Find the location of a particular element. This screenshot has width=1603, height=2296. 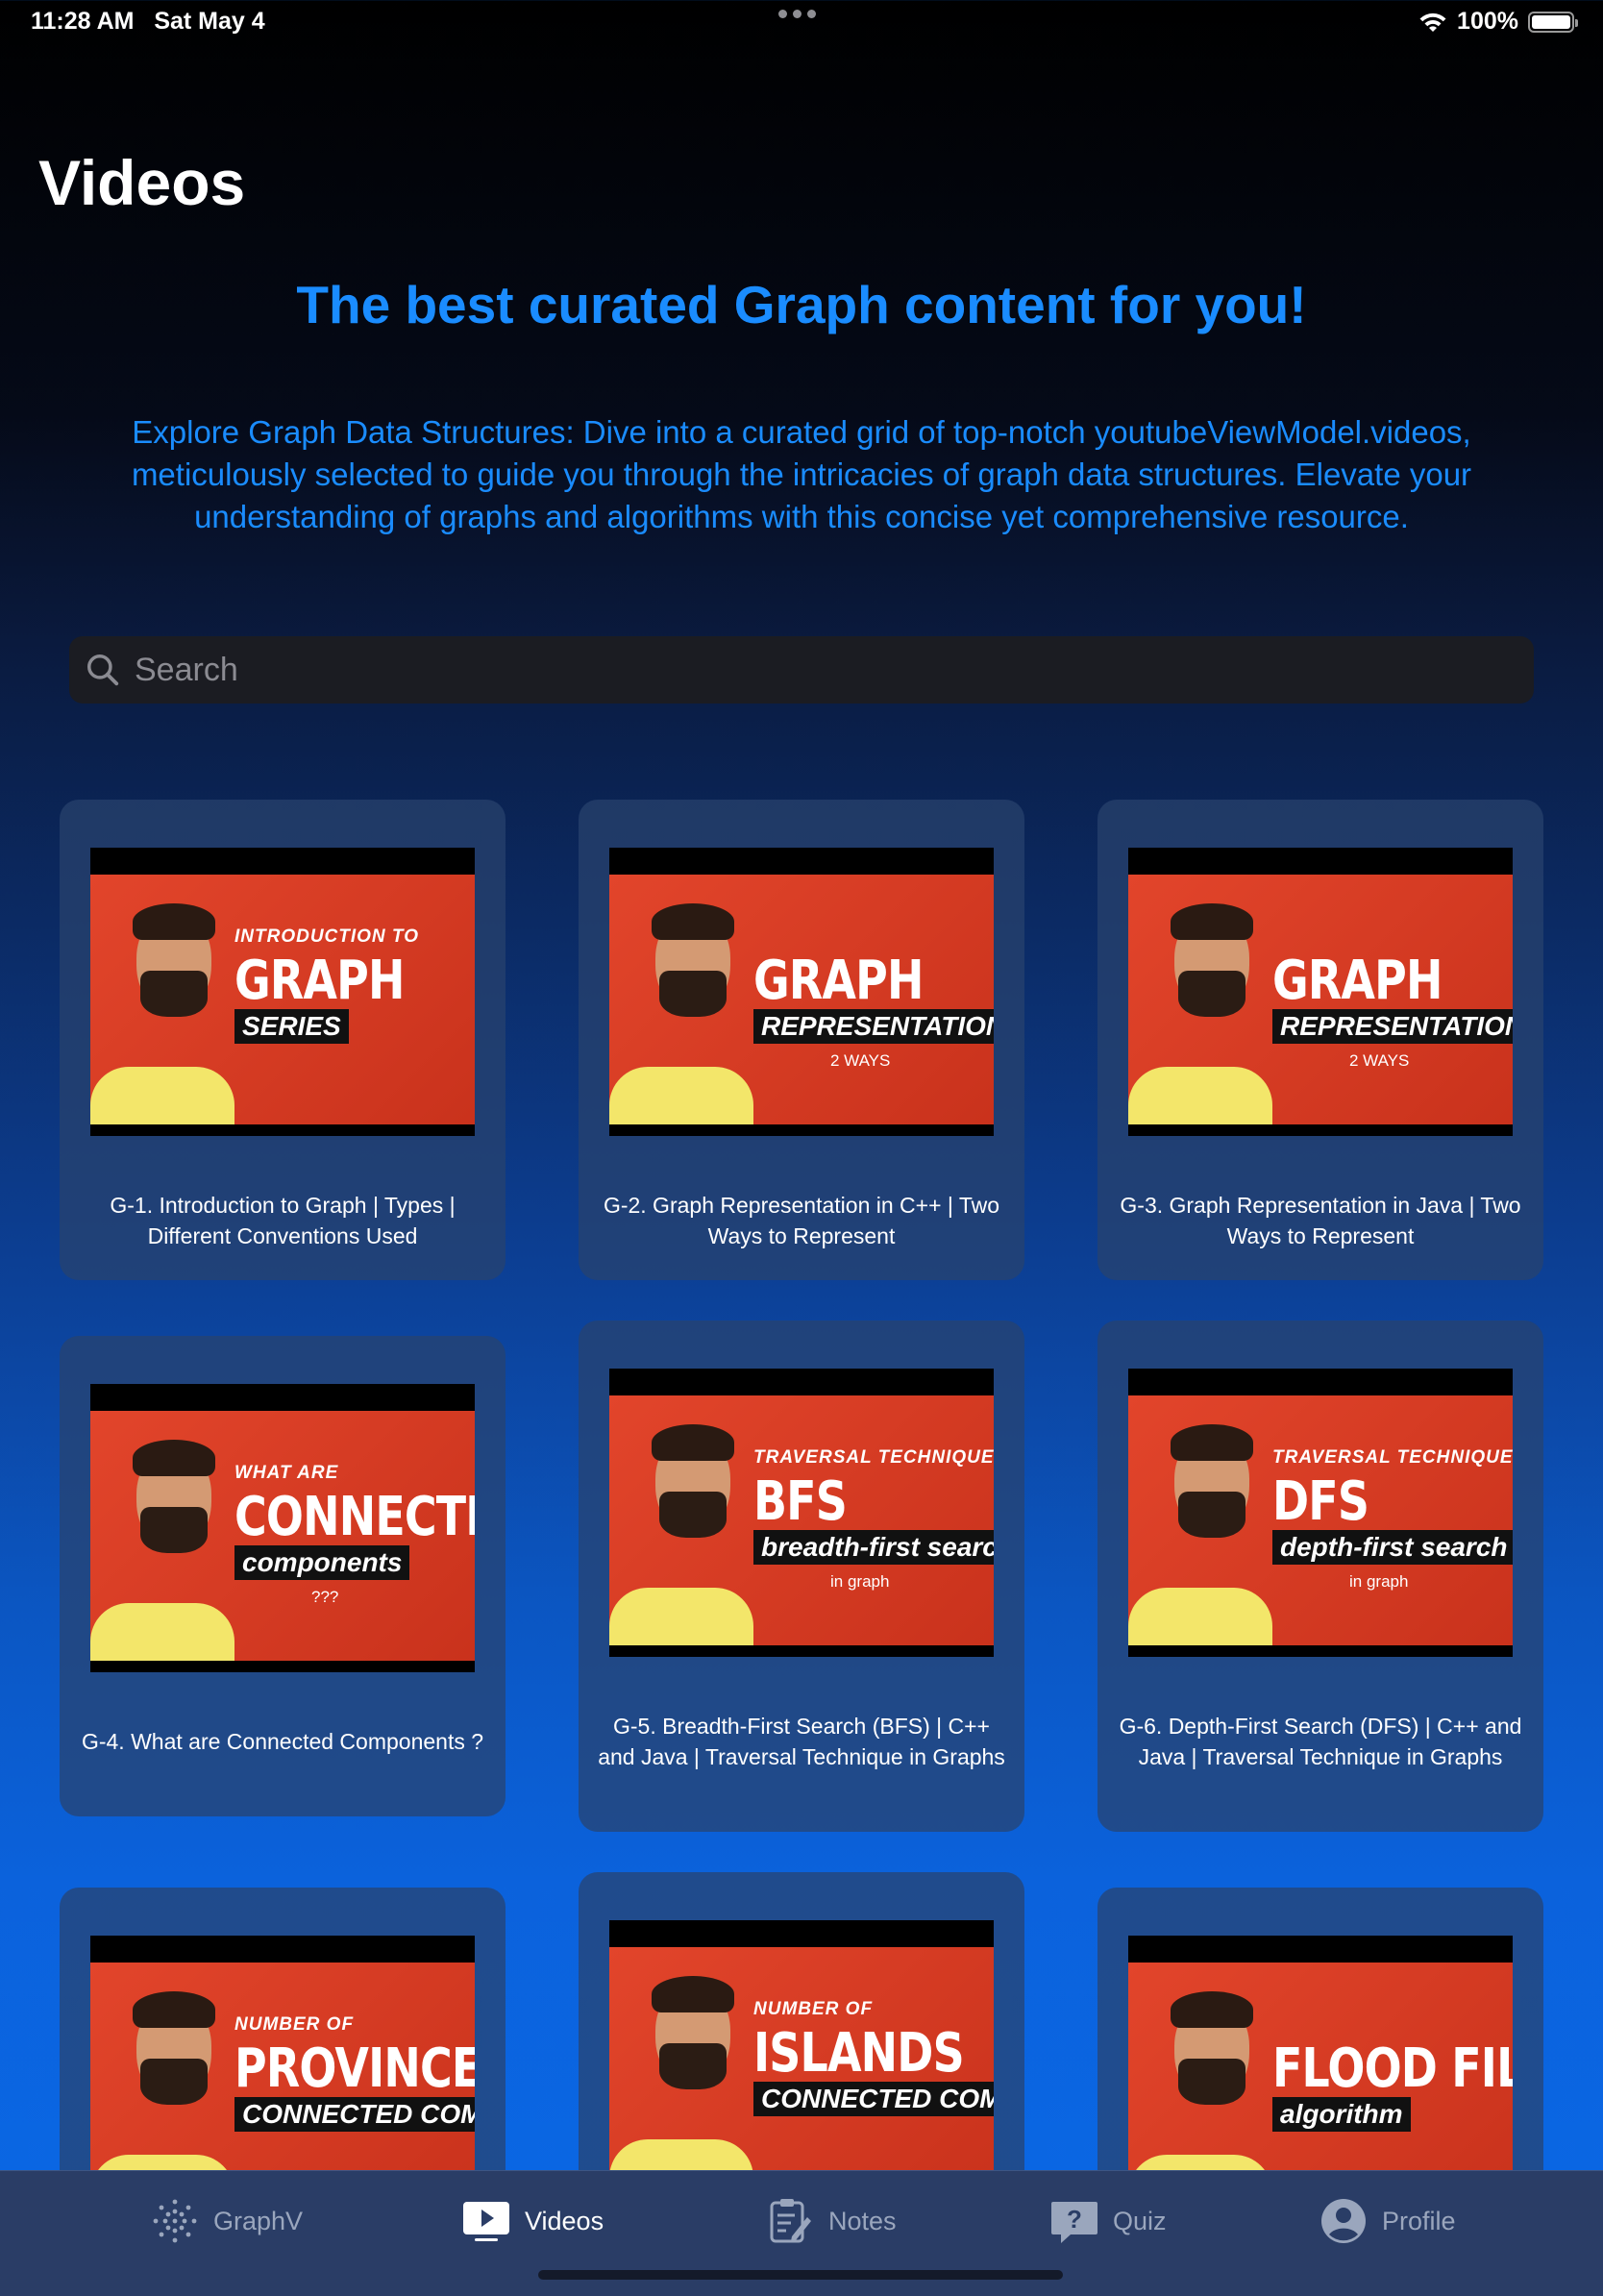

search-icon is located at coordinates (103, 670).